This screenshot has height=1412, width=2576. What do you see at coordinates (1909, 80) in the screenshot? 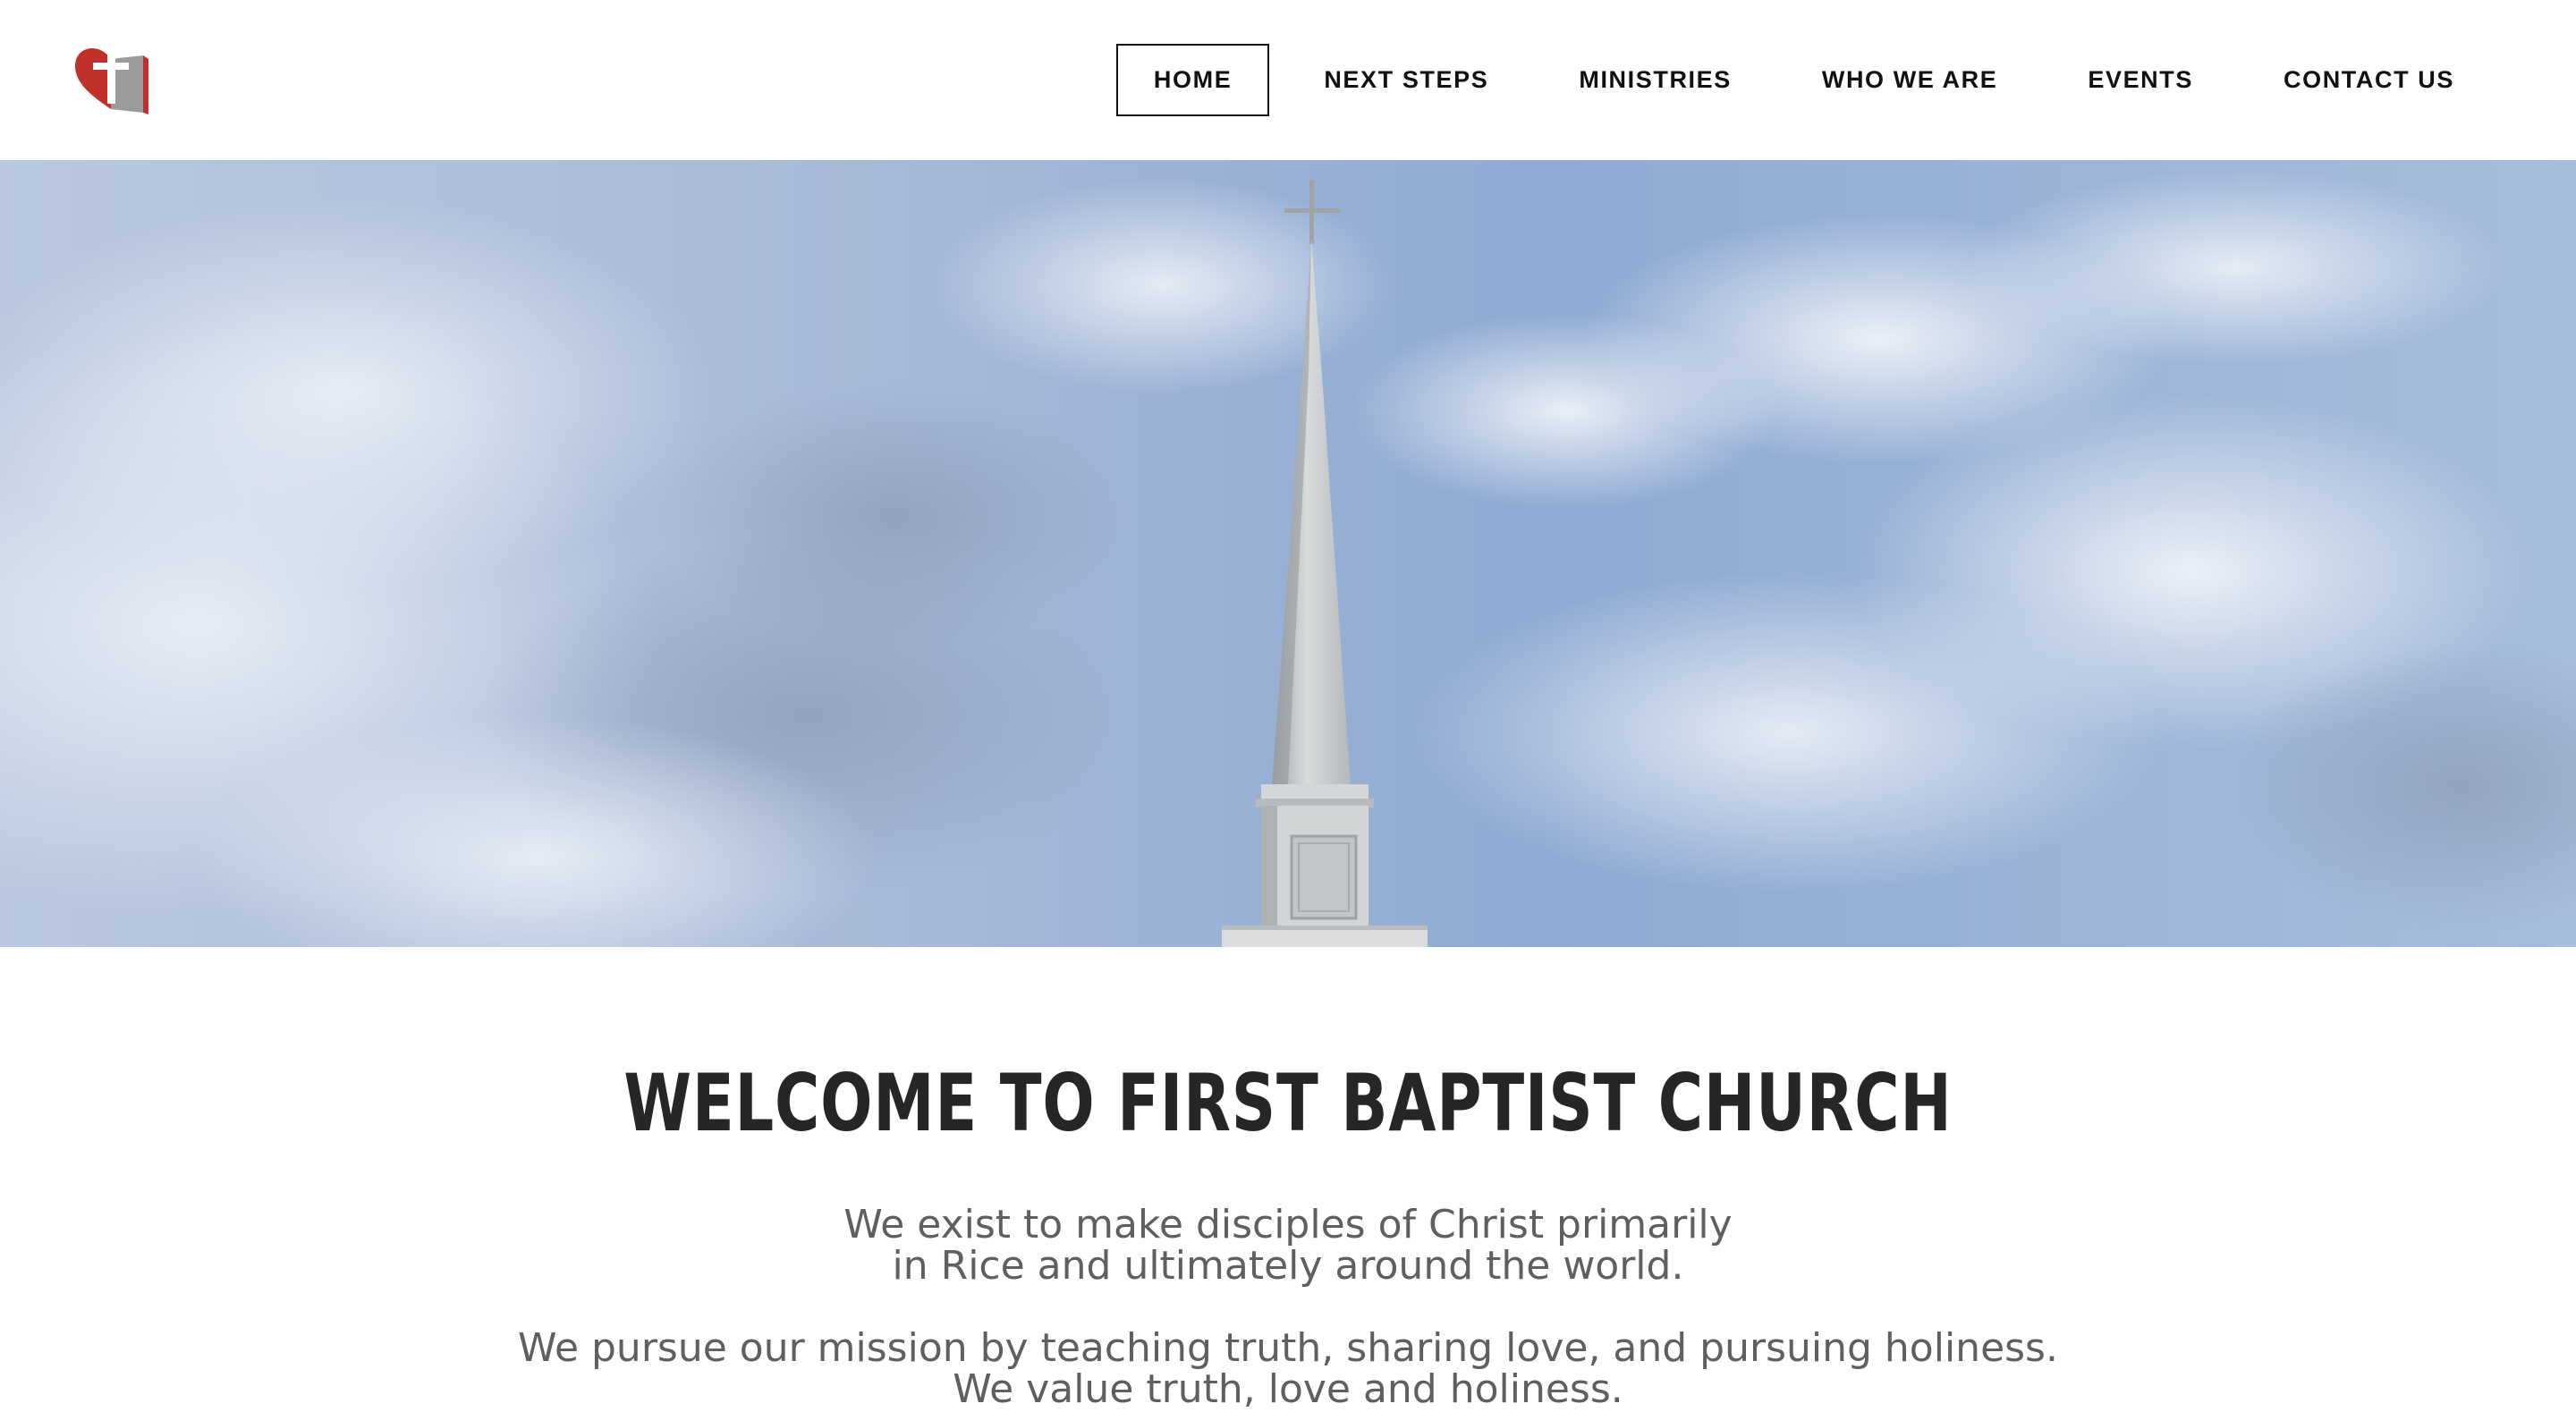
I see `nav-who-we-are-link: WHO WE ARE` at bounding box center [1909, 80].